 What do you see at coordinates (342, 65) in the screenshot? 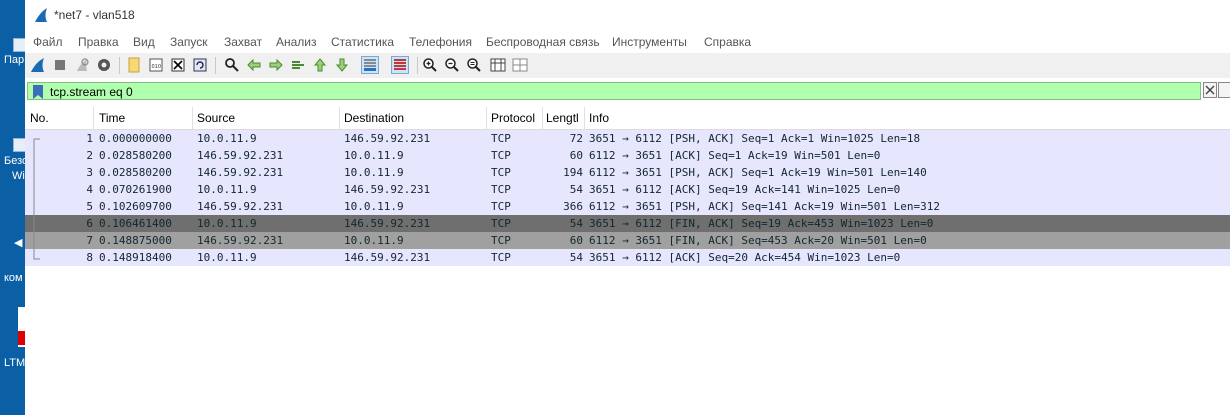
I see `go-last-icon` at bounding box center [342, 65].